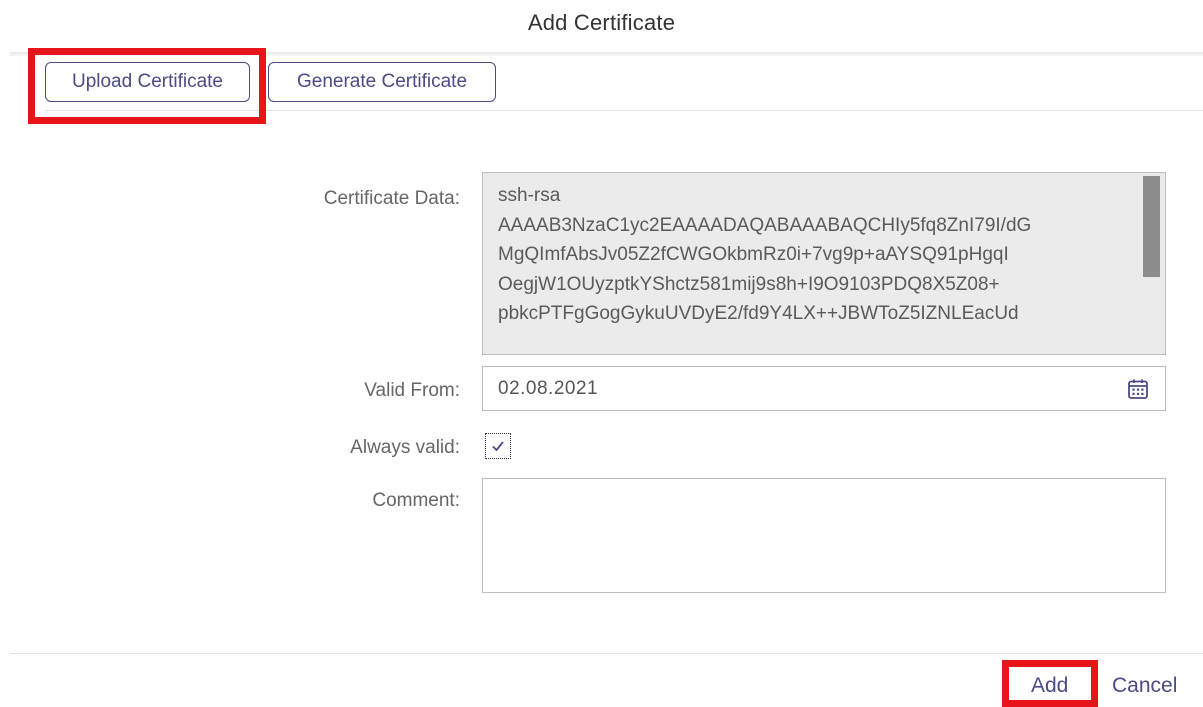  What do you see at coordinates (1138, 389) in the screenshot?
I see `calendar-icon` at bounding box center [1138, 389].